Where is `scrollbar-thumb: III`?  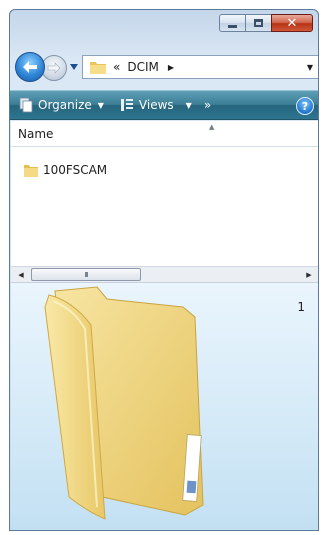 scrollbar-thumb: III is located at coordinates (86, 274).